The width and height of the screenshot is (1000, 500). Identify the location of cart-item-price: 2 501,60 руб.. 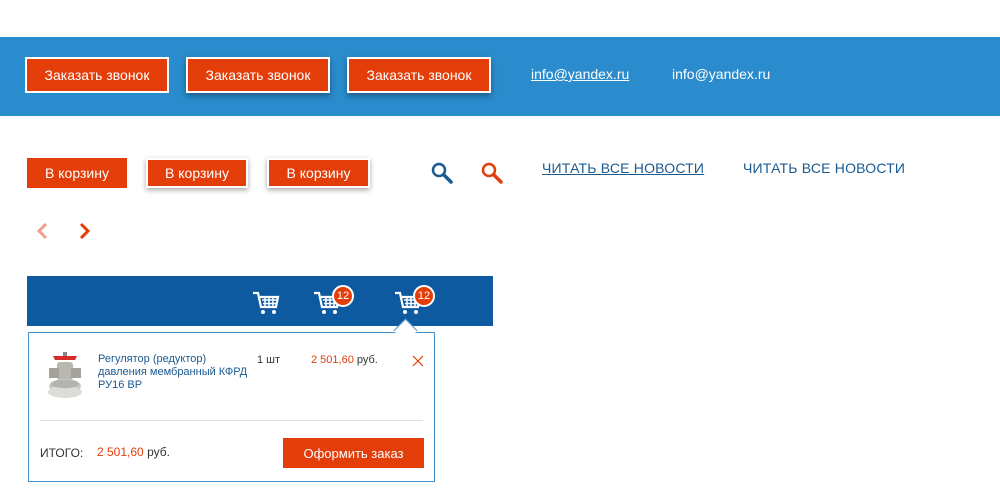
(344, 360).